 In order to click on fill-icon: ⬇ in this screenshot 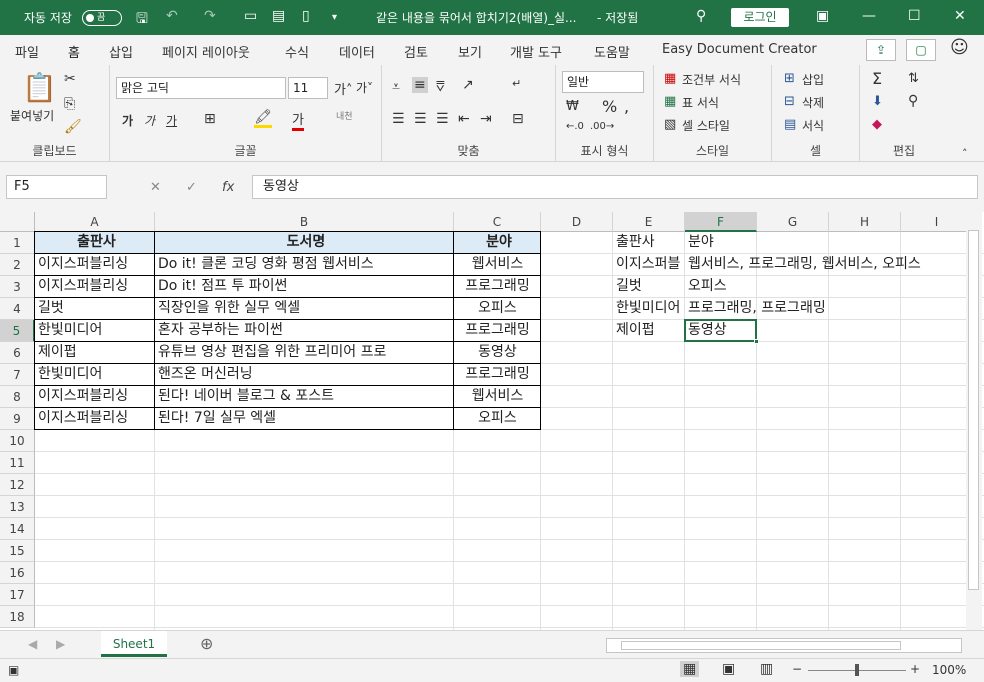, I will do `click(877, 101)`.